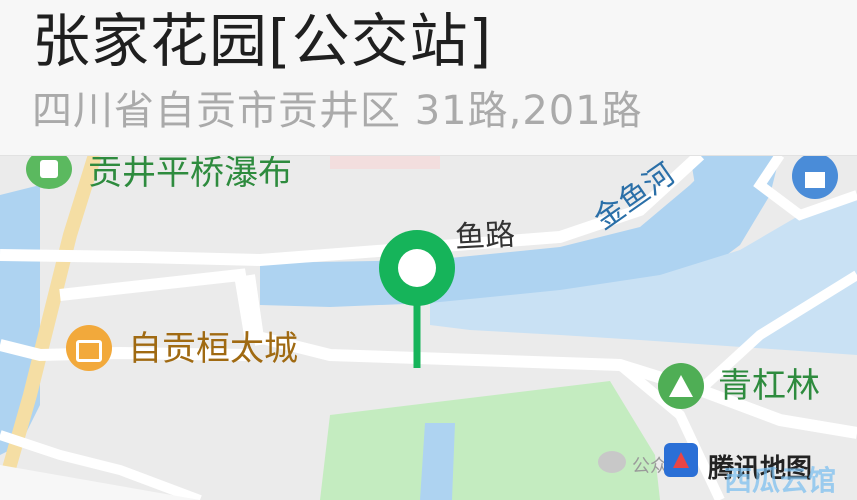 The width and height of the screenshot is (857, 500). Describe the element at coordinates (681, 460) in the screenshot. I see `tencent-map-logo-icon` at that location.